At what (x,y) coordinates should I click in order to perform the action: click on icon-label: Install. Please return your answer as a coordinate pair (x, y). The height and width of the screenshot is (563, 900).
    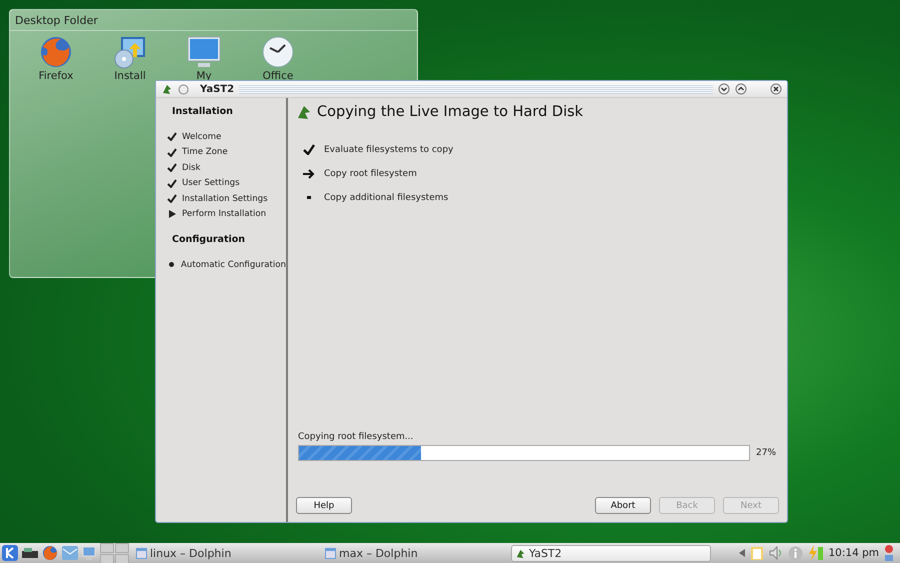
    Looking at the image, I should click on (130, 76).